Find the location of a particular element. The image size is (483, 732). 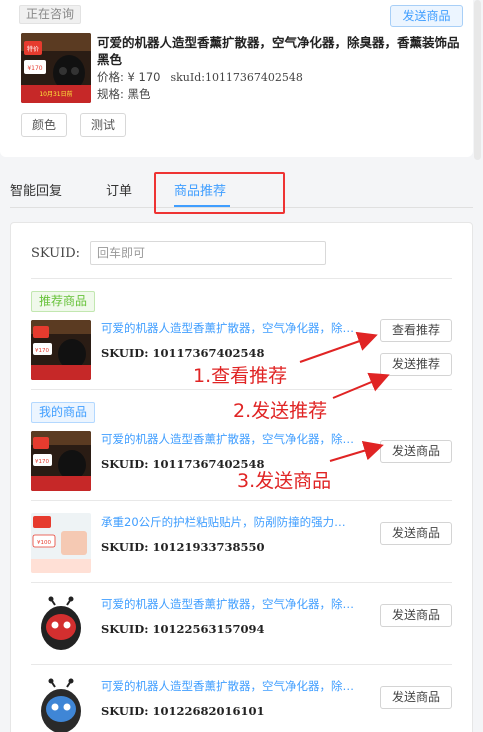

promo-banner-text: 10月31日前 is located at coordinates (55, 94).